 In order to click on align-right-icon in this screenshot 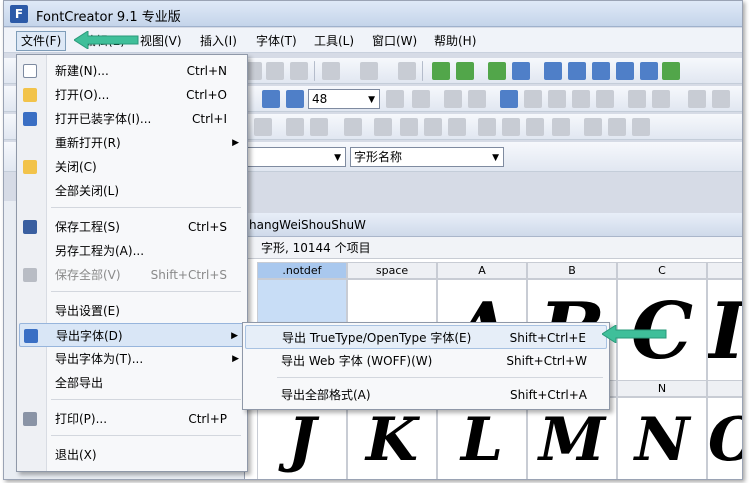, I will do `click(661, 99)`.